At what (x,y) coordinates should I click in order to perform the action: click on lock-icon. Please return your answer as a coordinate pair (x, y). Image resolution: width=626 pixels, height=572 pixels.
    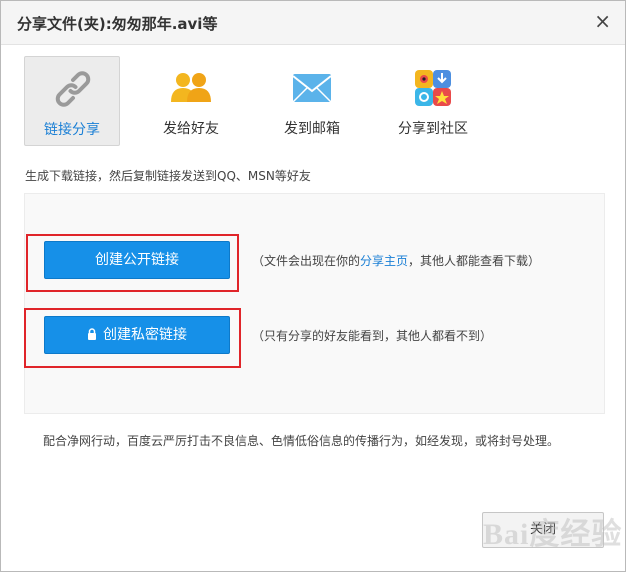
    Looking at the image, I should click on (92, 334).